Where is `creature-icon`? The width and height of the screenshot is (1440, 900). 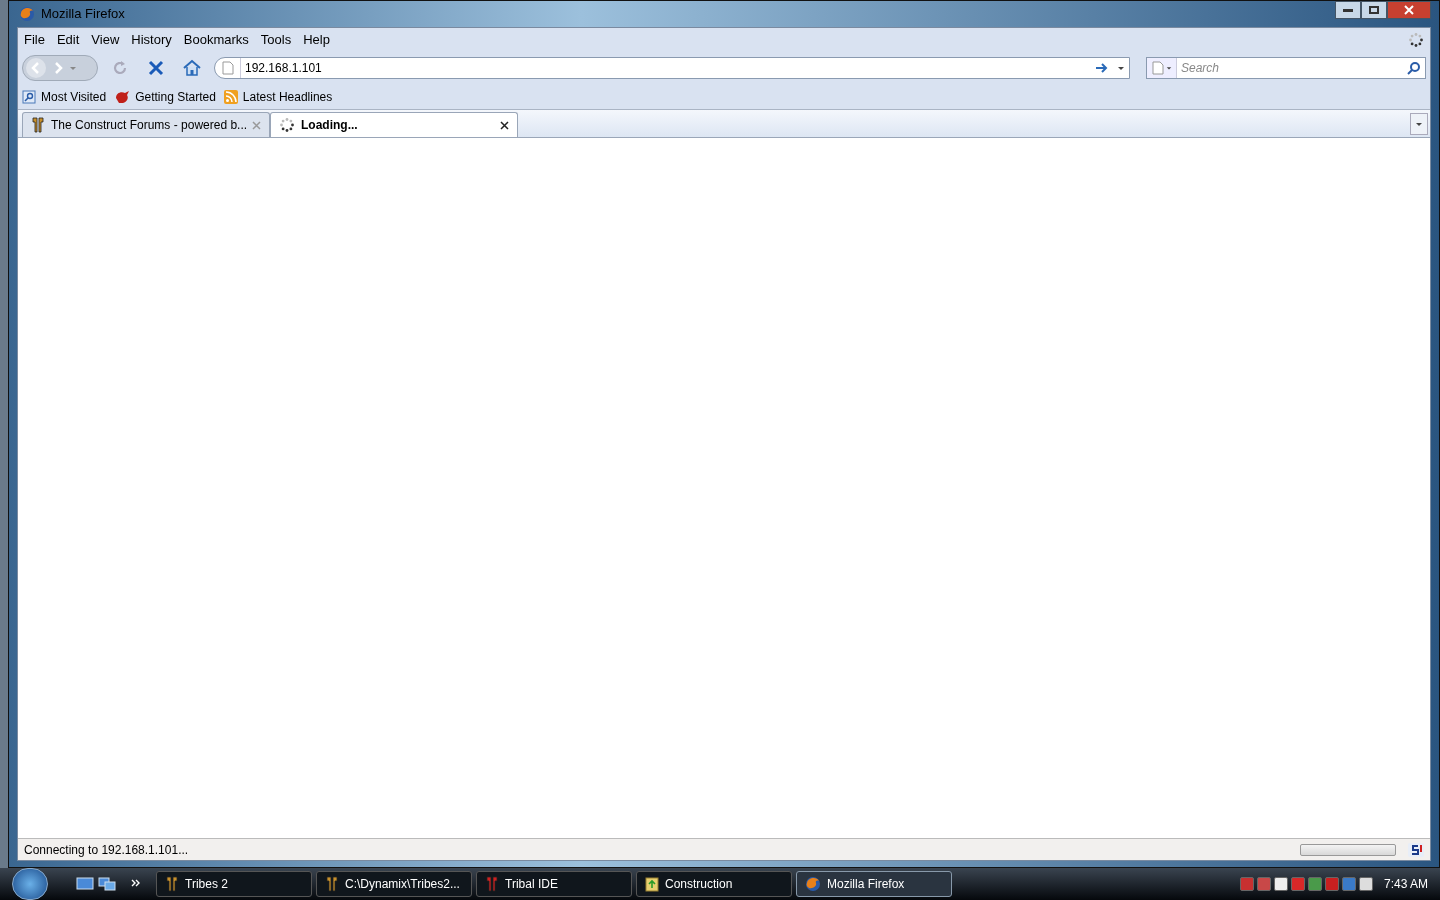
creature-icon is located at coordinates (122, 96).